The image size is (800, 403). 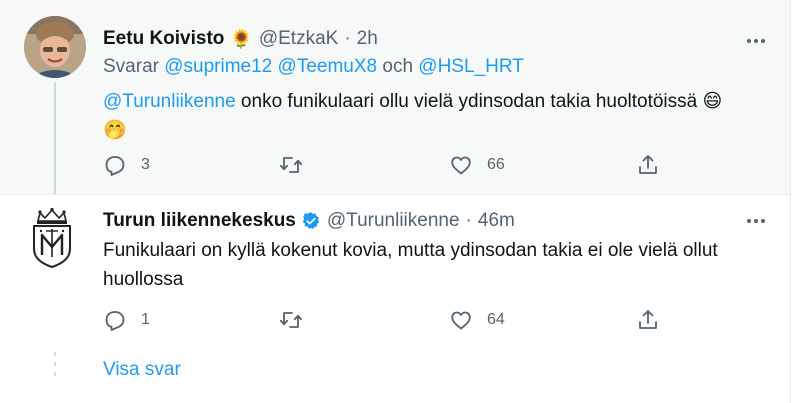 I want to click on replying-conjunction: och, so click(x=398, y=66).